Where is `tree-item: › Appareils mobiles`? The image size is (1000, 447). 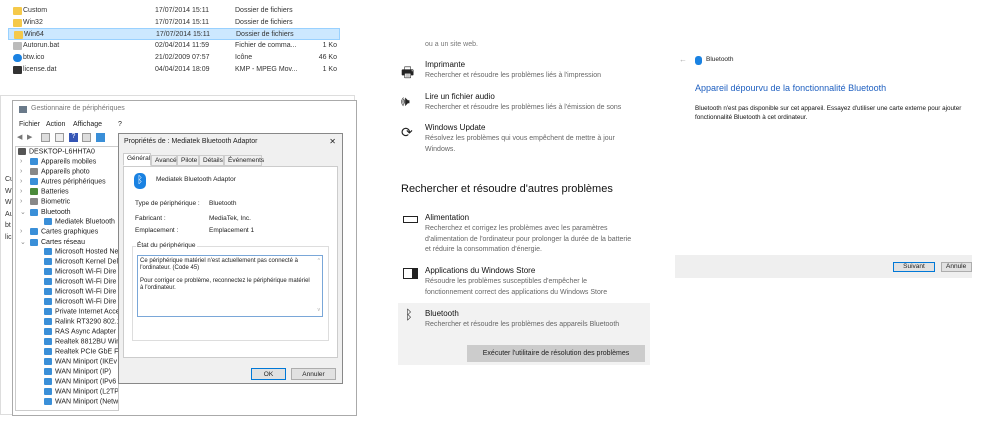 tree-item: › Appareils mobiles is located at coordinates (58, 161).